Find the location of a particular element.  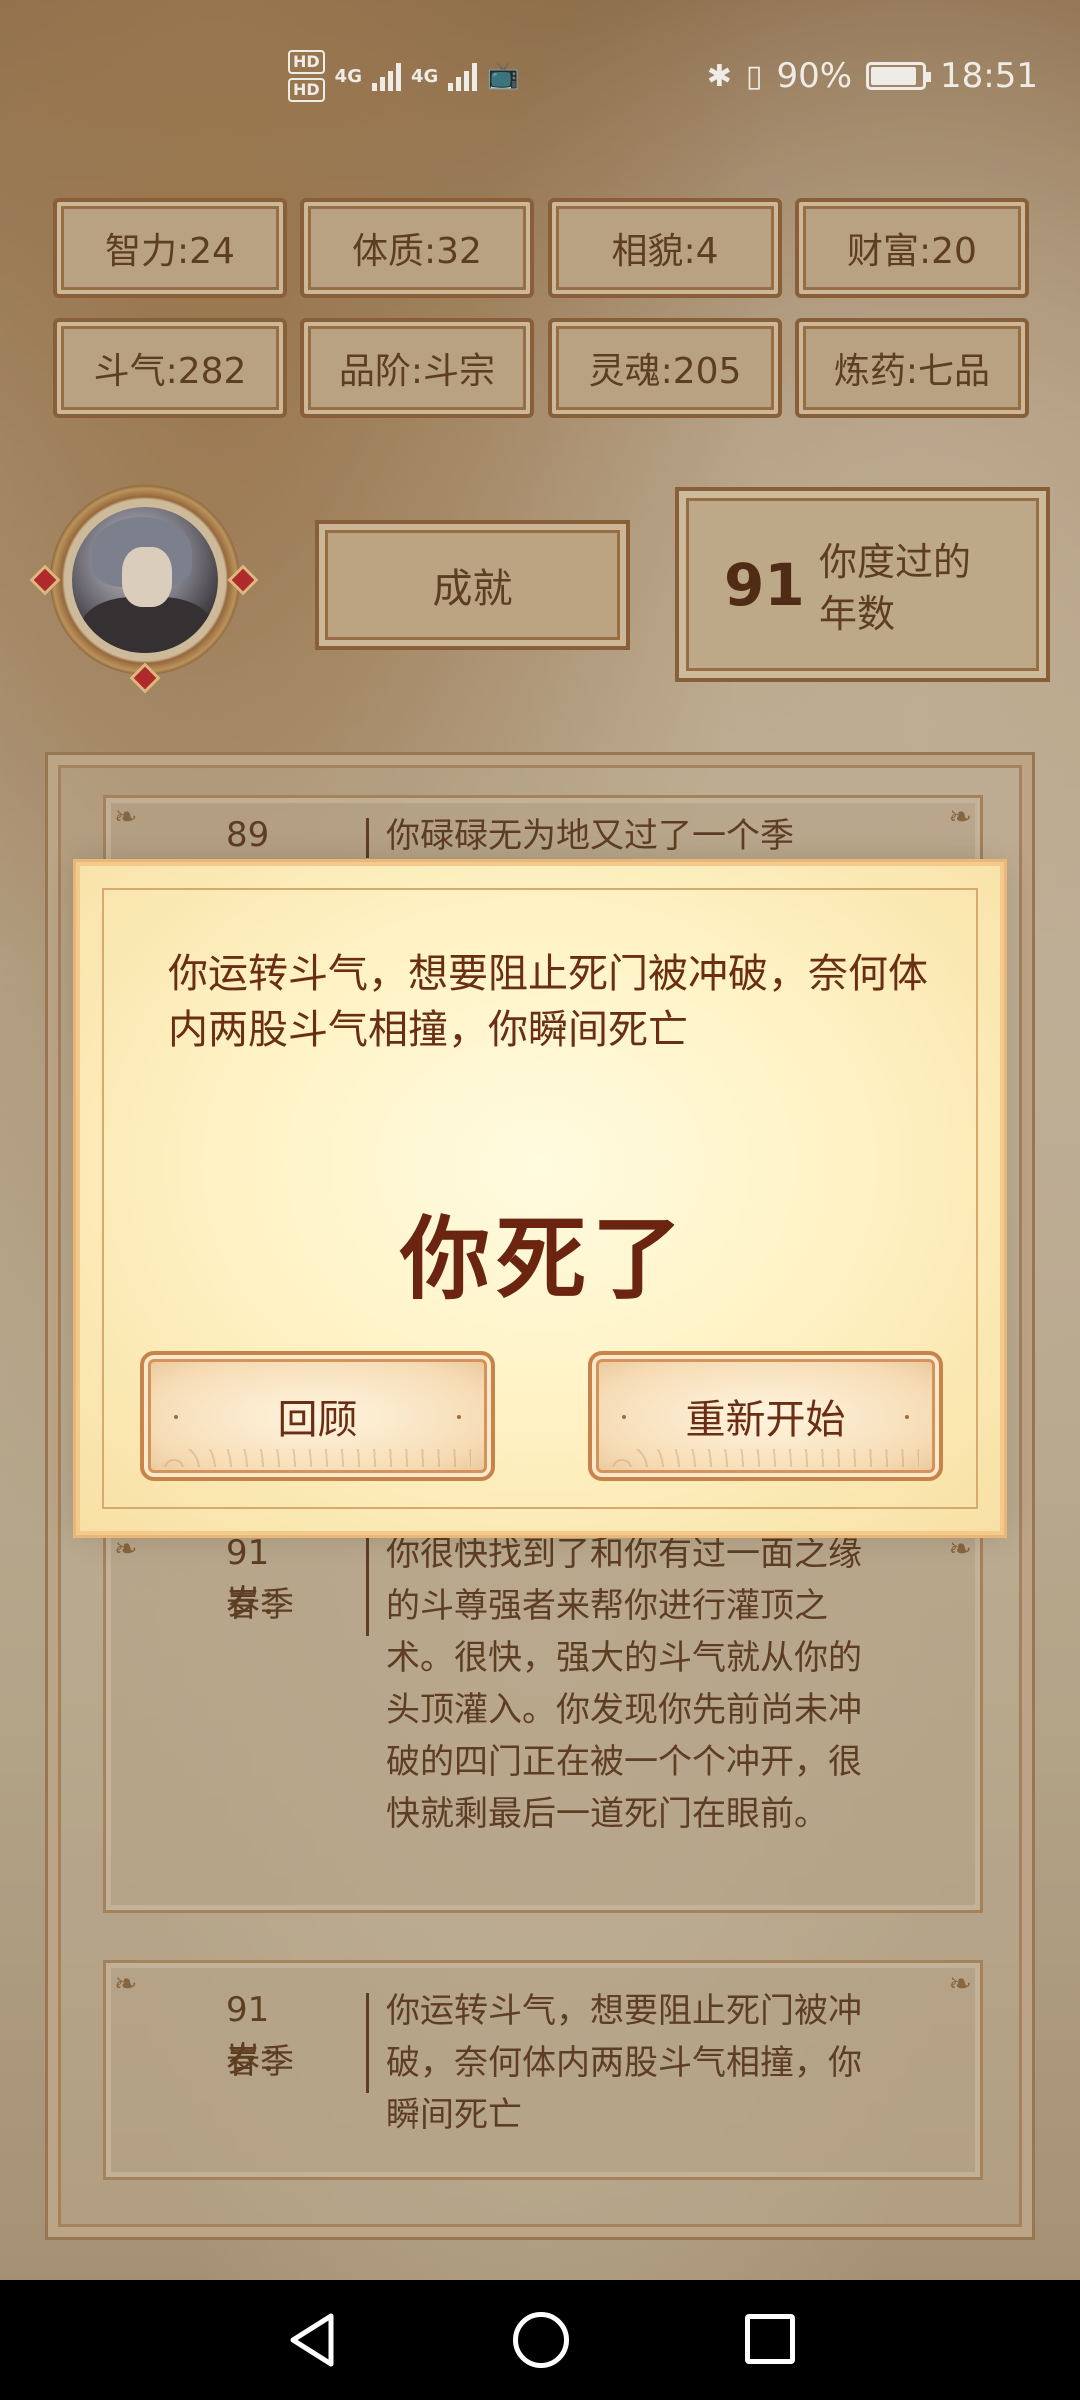

navigation-bar is located at coordinates (540, 2340).